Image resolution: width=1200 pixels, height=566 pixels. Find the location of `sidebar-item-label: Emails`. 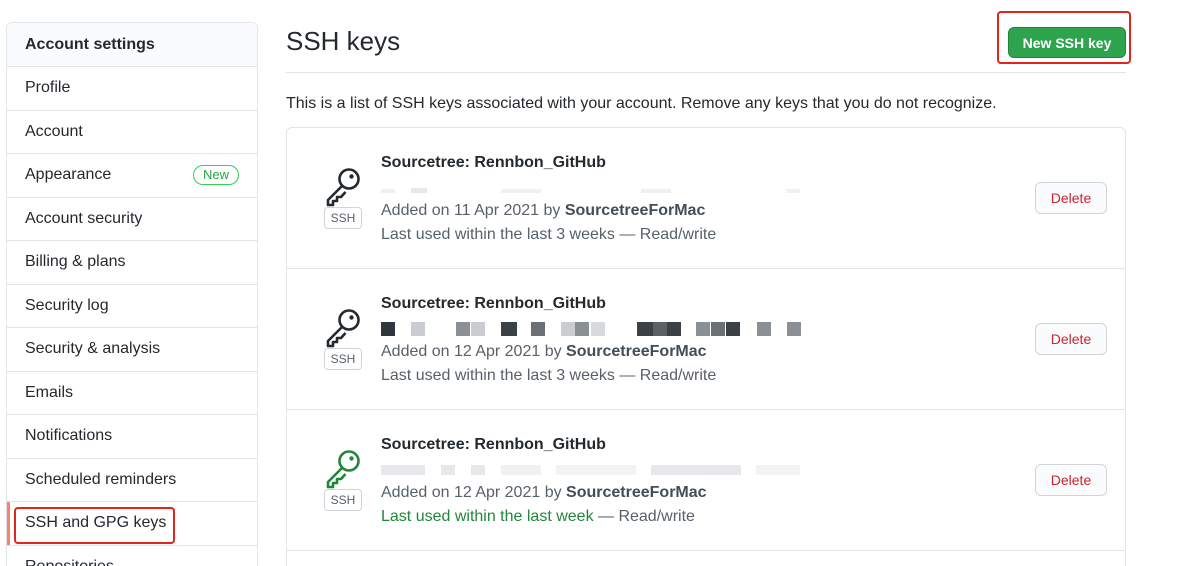

sidebar-item-label: Emails is located at coordinates (49, 392).